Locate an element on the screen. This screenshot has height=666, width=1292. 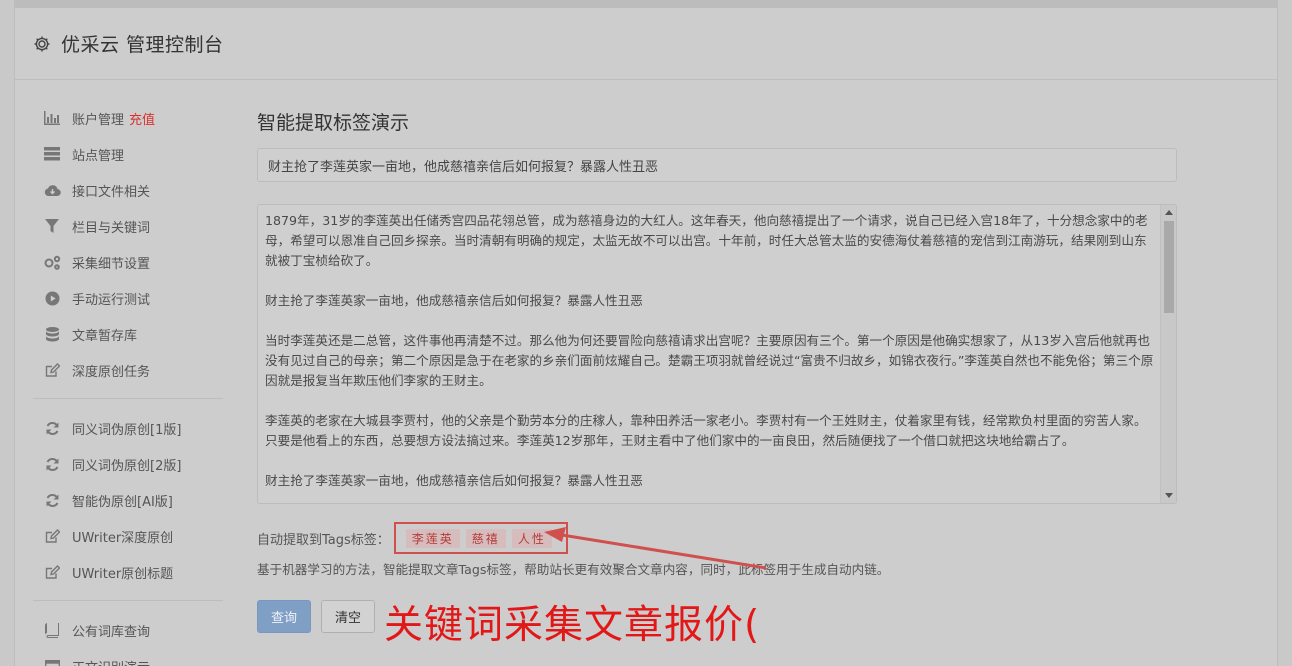
sidebar-item-uwriter-deep: UWriter深度原创 is located at coordinates (128, 536).